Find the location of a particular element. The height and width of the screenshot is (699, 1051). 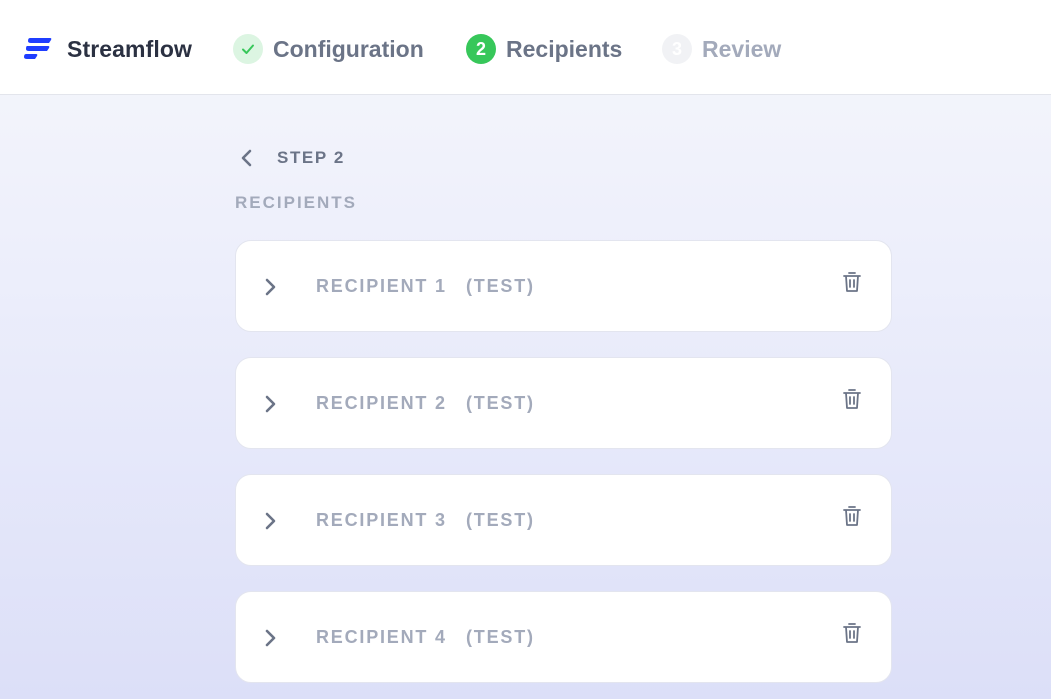

check-icon is located at coordinates (248, 49).